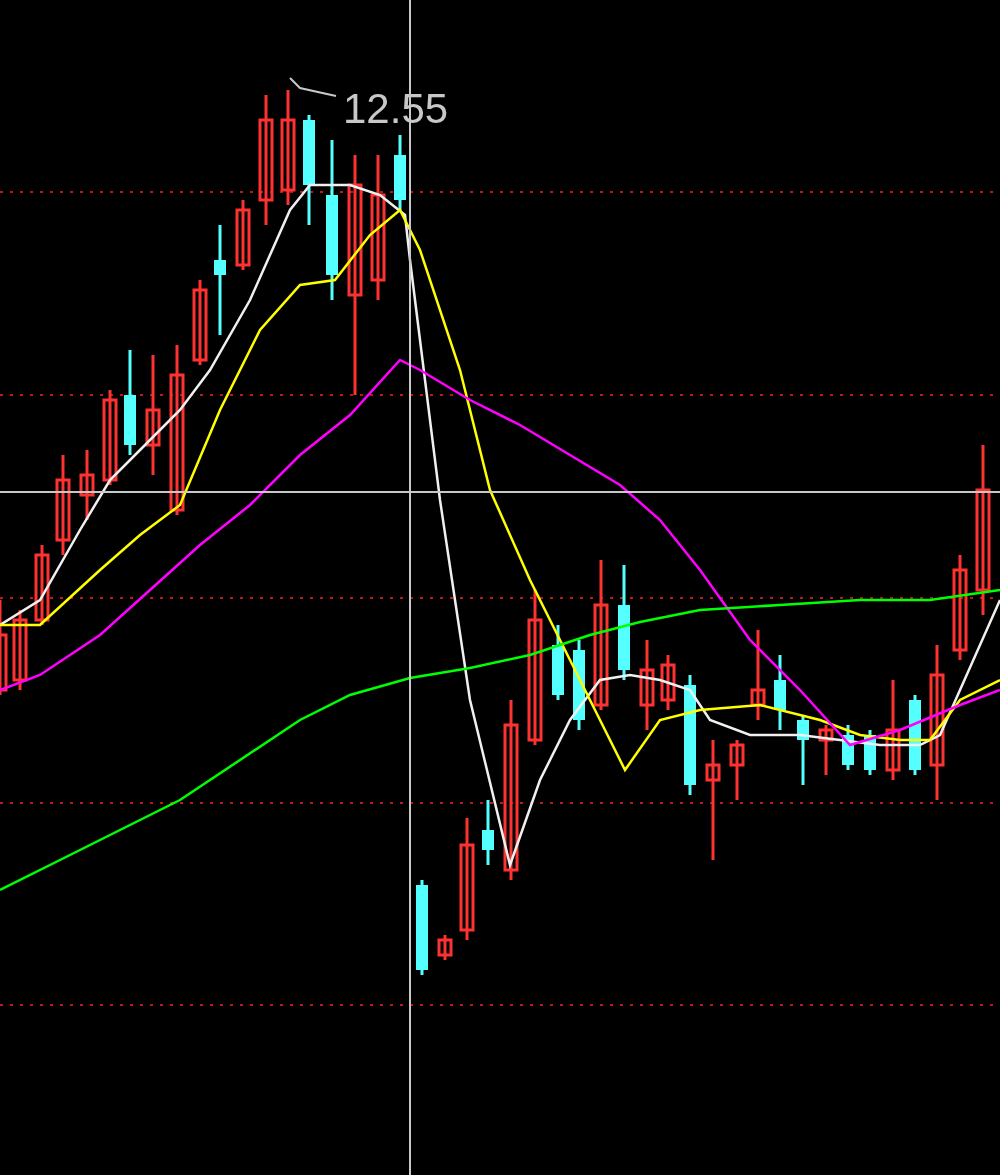 This screenshot has width=1000, height=1175. Describe the element at coordinates (313, 87) in the screenshot. I see `leader-line` at that location.